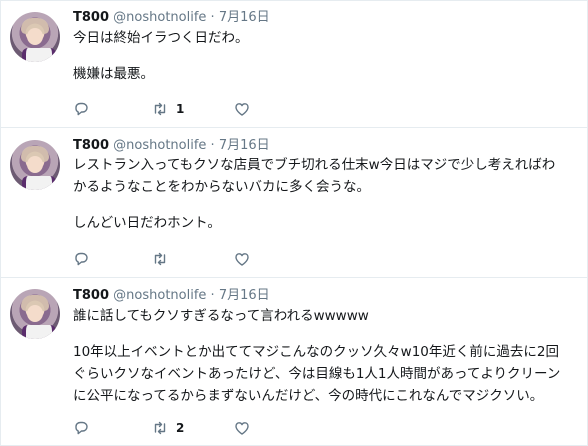  What do you see at coordinates (168, 109) in the screenshot?
I see `retweet-button: 1` at bounding box center [168, 109].